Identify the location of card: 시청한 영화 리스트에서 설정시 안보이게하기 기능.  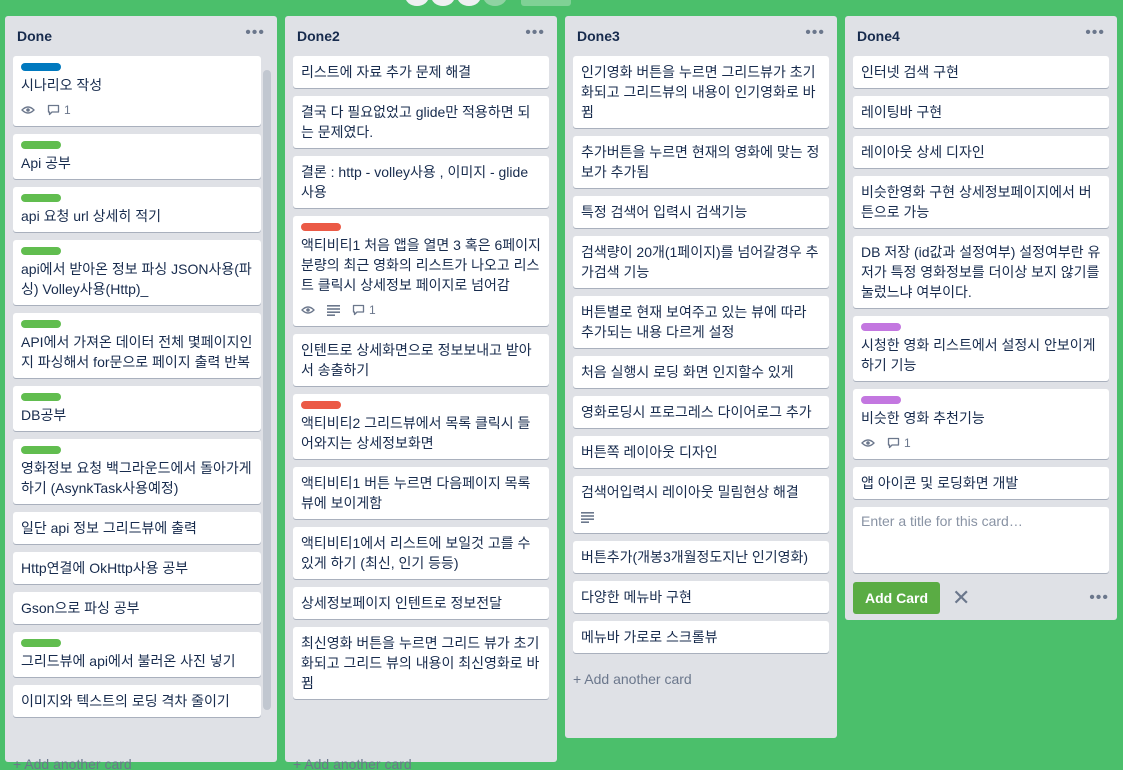
(981, 348).